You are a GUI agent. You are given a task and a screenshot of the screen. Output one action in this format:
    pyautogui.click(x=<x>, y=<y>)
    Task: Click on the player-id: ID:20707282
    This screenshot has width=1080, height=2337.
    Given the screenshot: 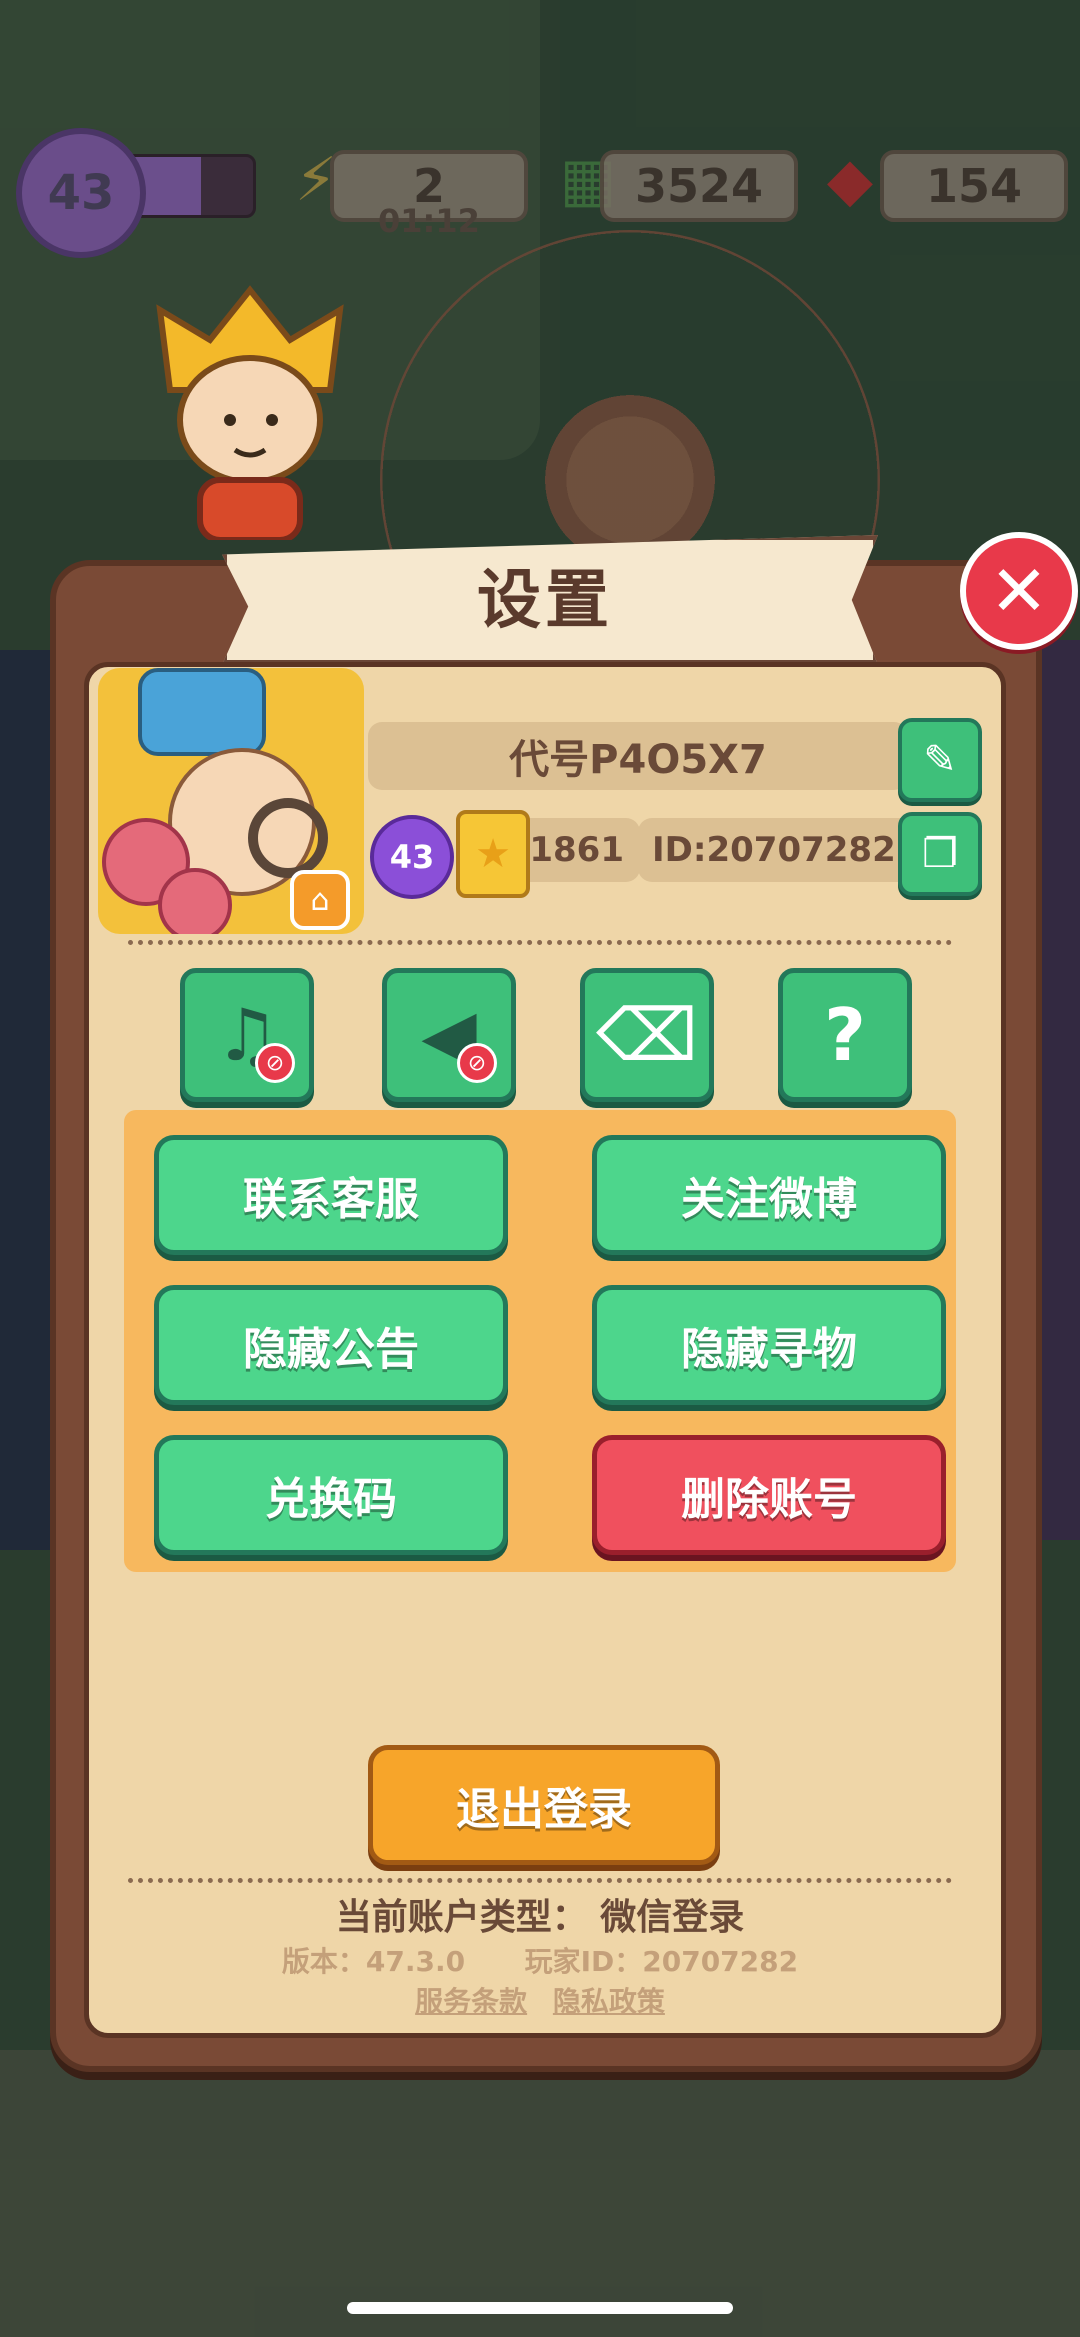 What is the action you would take?
    pyautogui.click(x=780, y=850)
    